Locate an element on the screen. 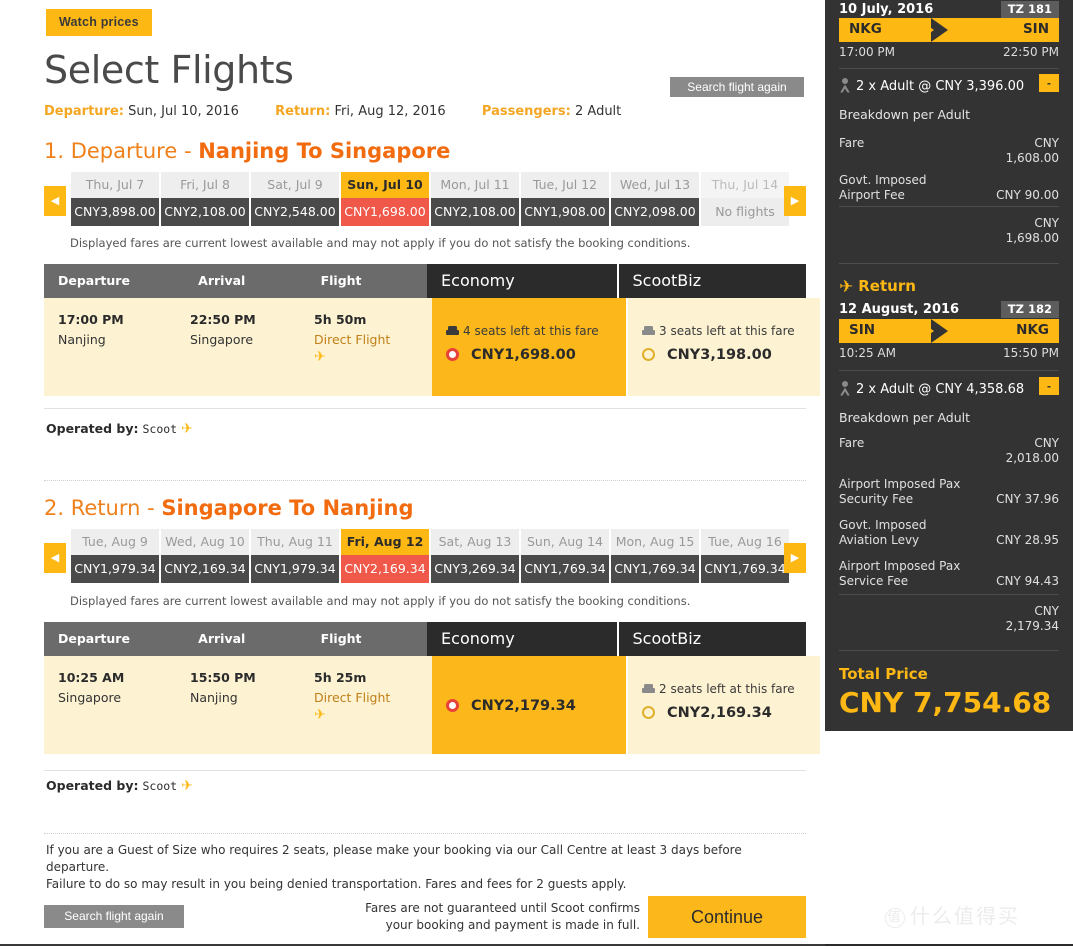  day-cell: Sat, Jul 9 CNY2,548.00 is located at coordinates (295, 199).